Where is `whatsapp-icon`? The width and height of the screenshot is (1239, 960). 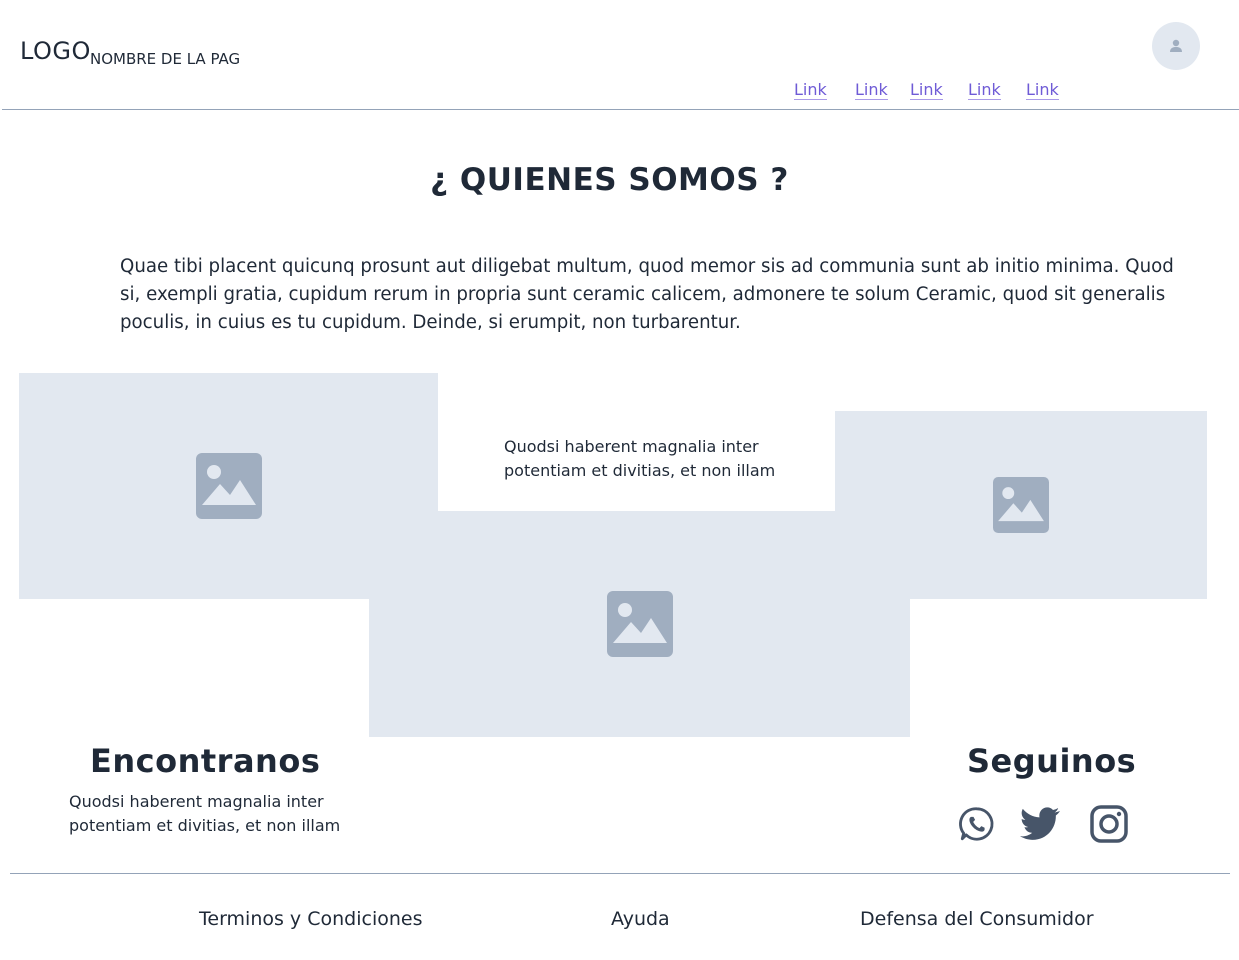 whatsapp-icon is located at coordinates (976, 824).